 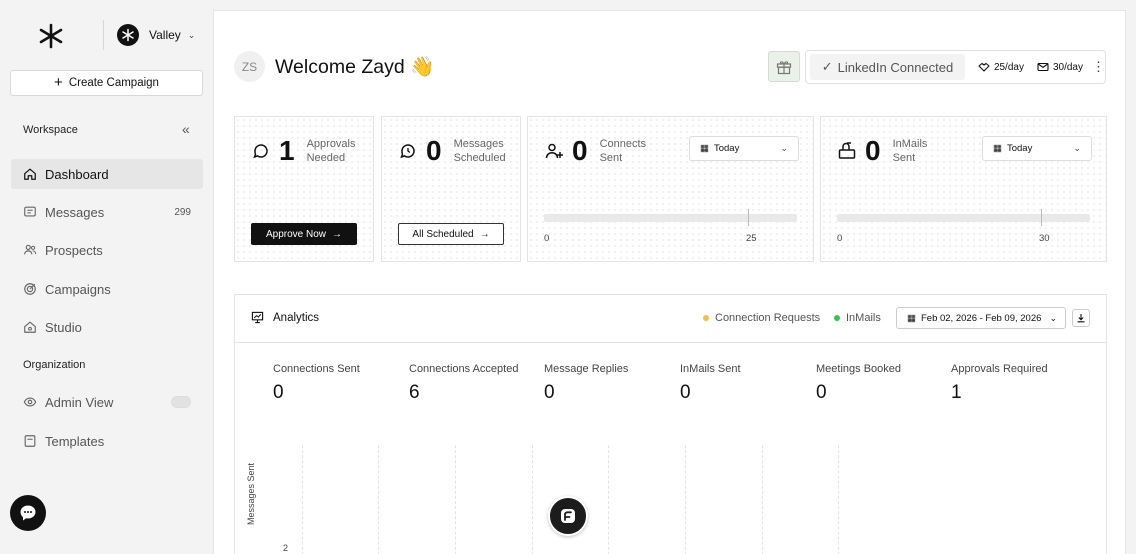 What do you see at coordinates (586, 369) in the screenshot?
I see `metric-label: Message Replies` at bounding box center [586, 369].